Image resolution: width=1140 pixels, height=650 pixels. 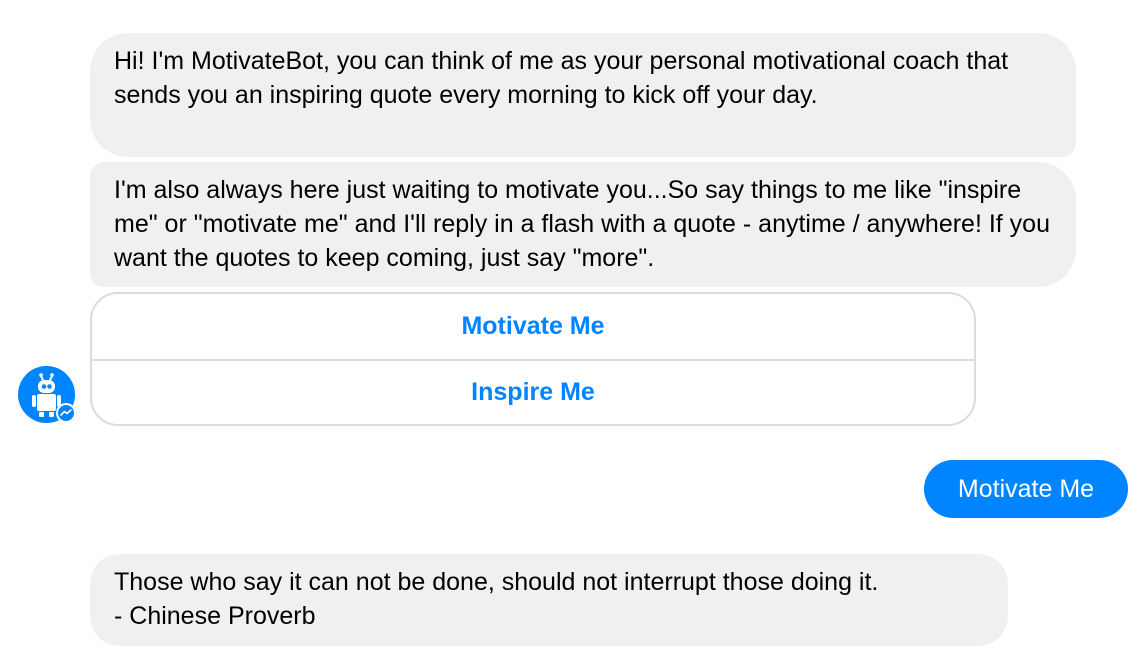 What do you see at coordinates (215, 616) in the screenshot?
I see `quote-attribution: - Chinese Proverb` at bounding box center [215, 616].